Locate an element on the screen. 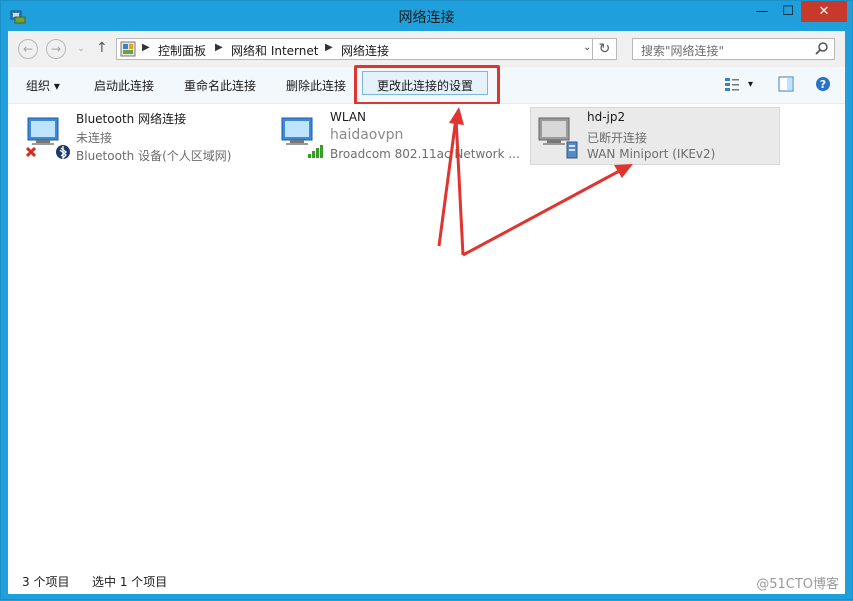 The height and width of the screenshot is (601, 853). bluetooth-network-icon is located at coordinates (47, 138).